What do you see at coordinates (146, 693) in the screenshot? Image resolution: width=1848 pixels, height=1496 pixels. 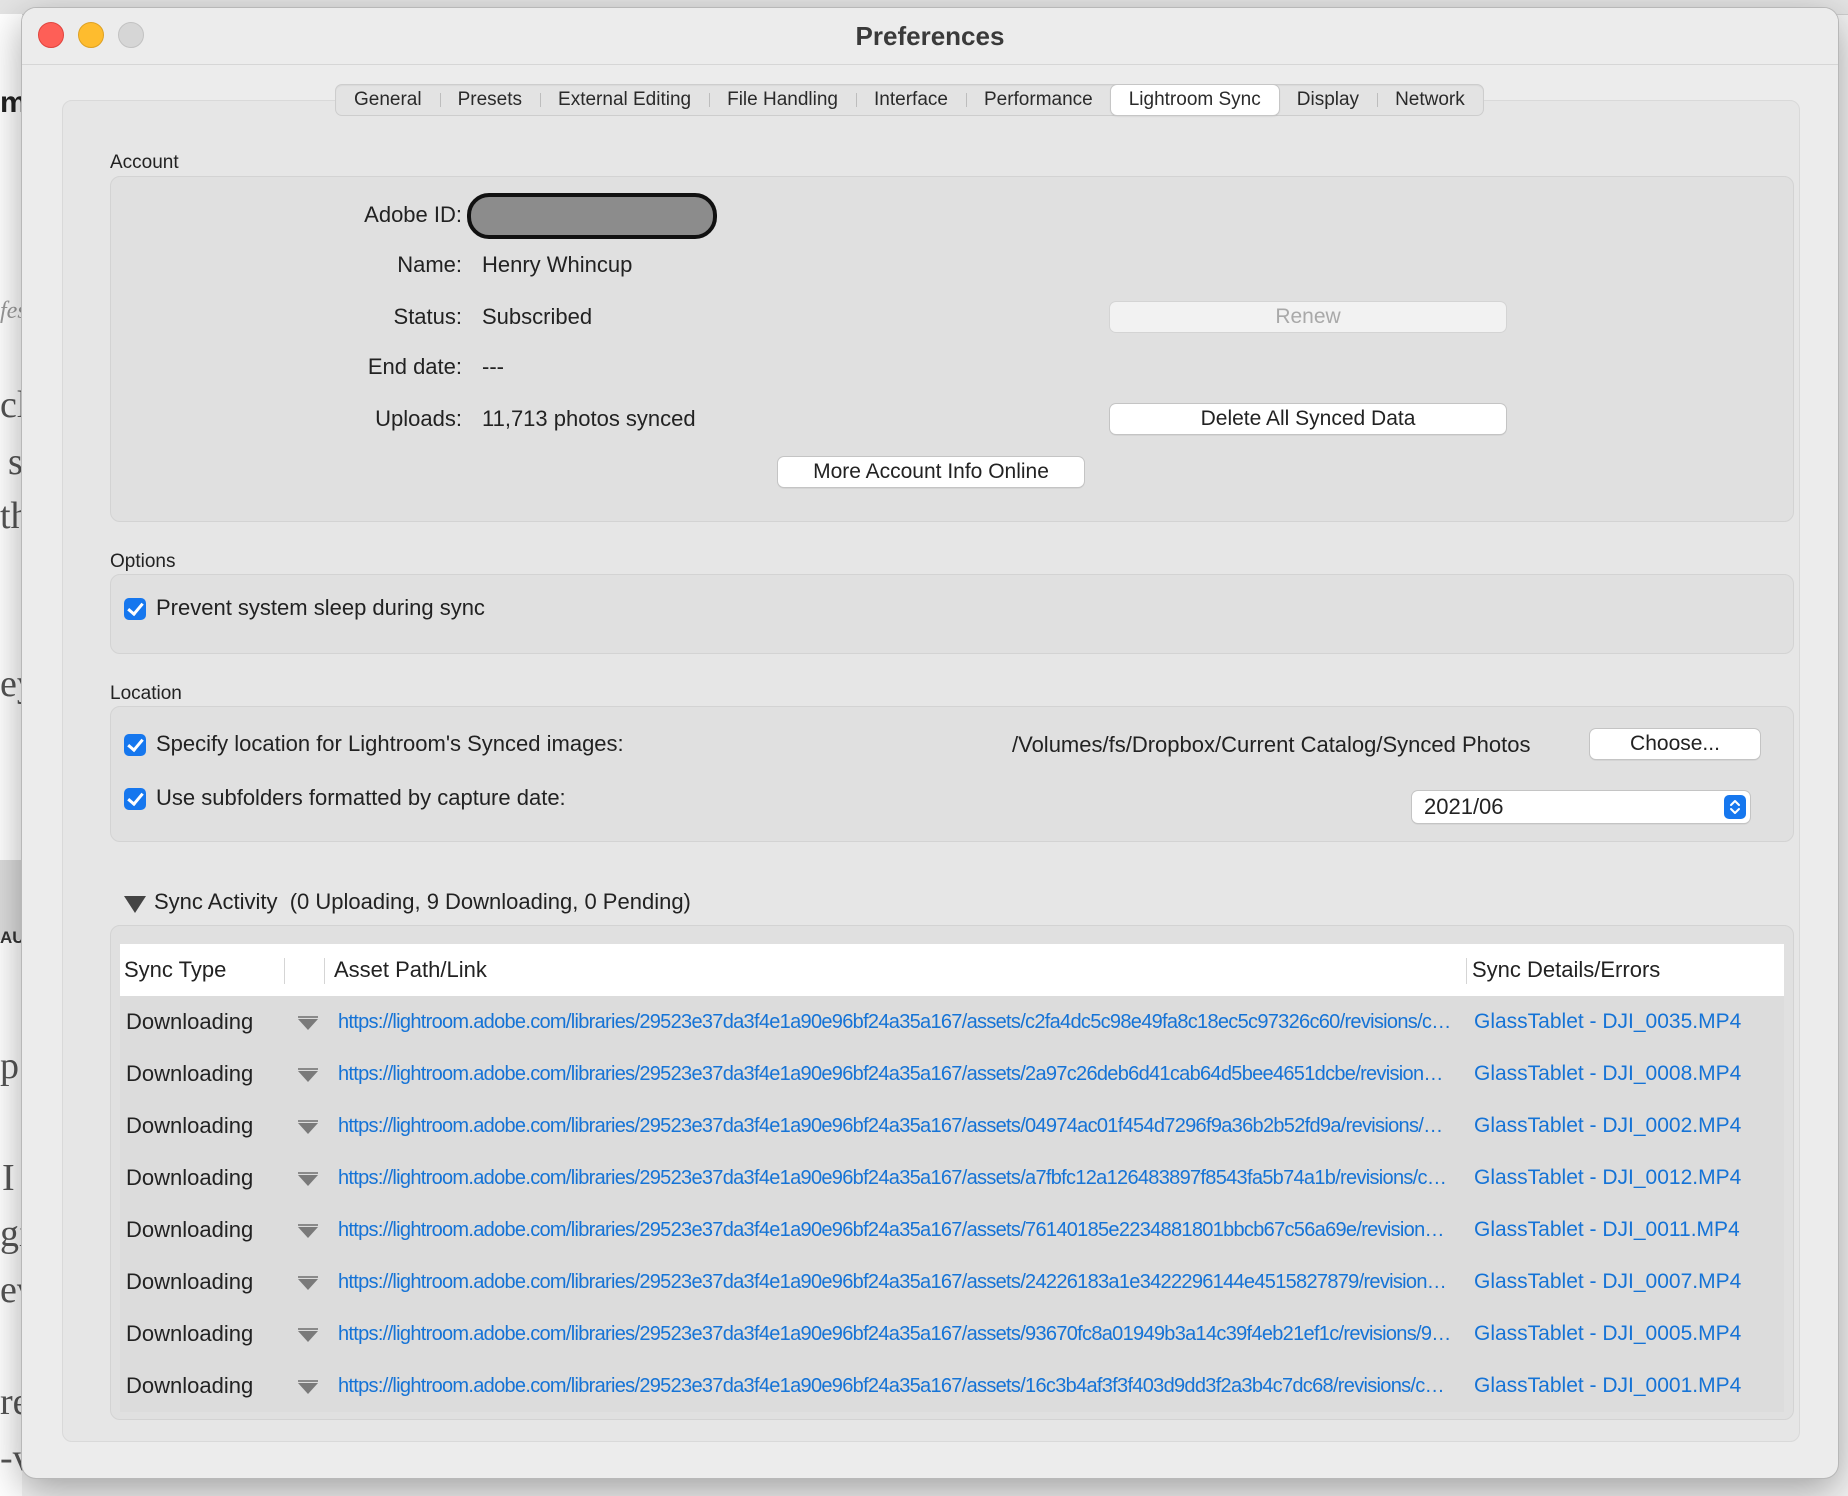 I see `location-section-label: Location` at bounding box center [146, 693].